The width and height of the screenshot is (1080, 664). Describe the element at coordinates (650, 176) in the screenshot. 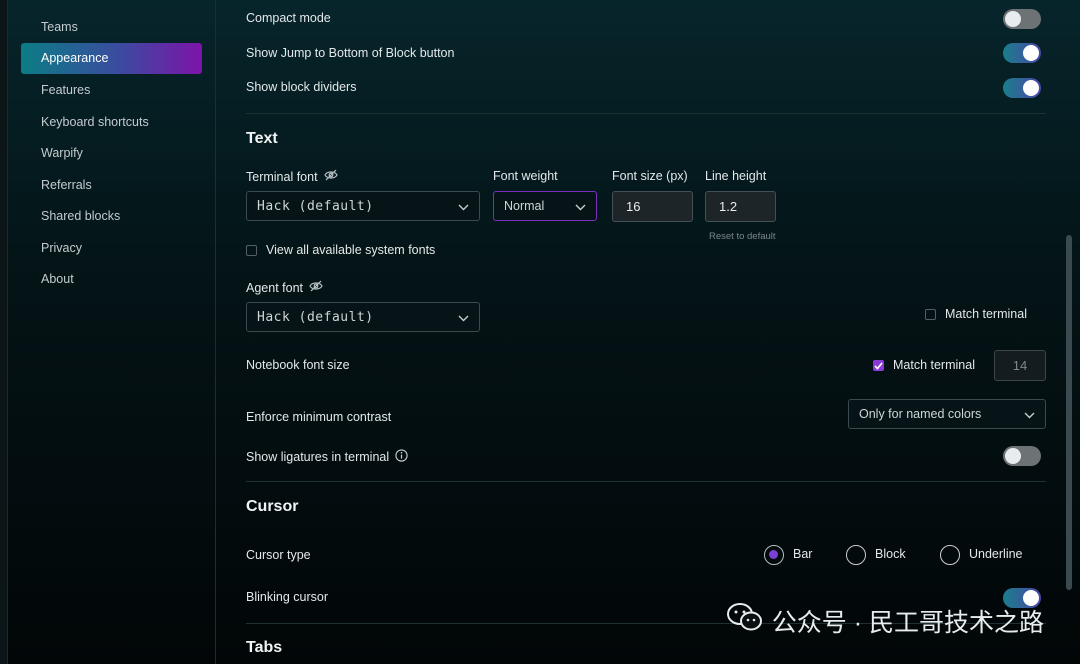

I see `font-size-label: Font size (px)` at that location.